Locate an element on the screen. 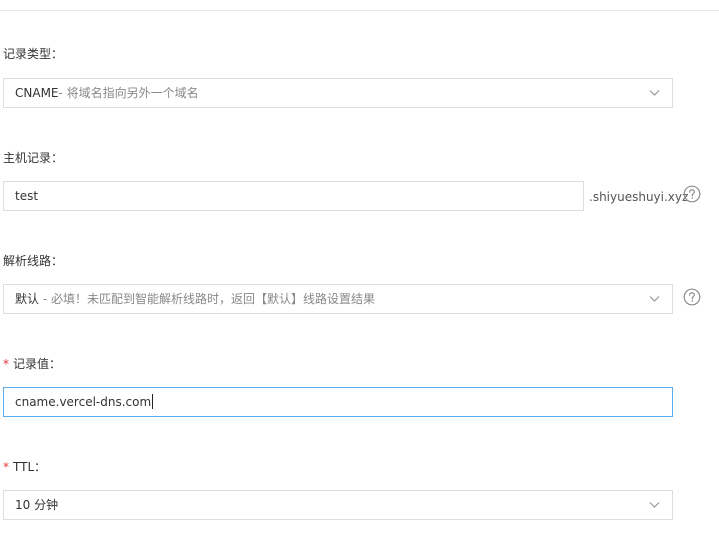  resolution-line-description: - 必填！未匹配到智能解析线路时，返回【默认】线路设置结果 is located at coordinates (207, 299).